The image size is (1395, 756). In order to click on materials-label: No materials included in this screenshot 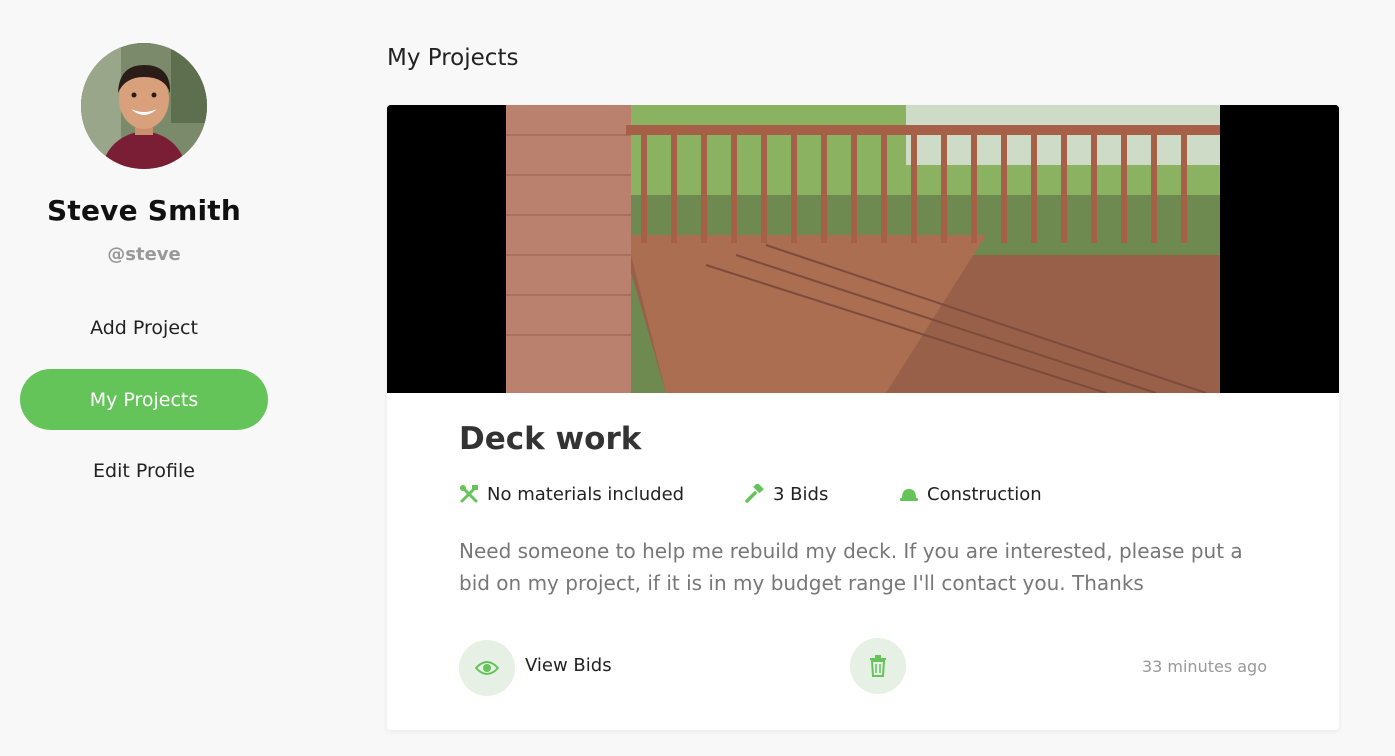, I will do `click(586, 494)`.